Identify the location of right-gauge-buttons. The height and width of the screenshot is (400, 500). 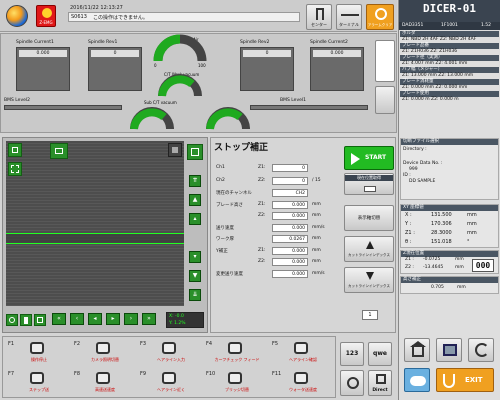
(385, 80).